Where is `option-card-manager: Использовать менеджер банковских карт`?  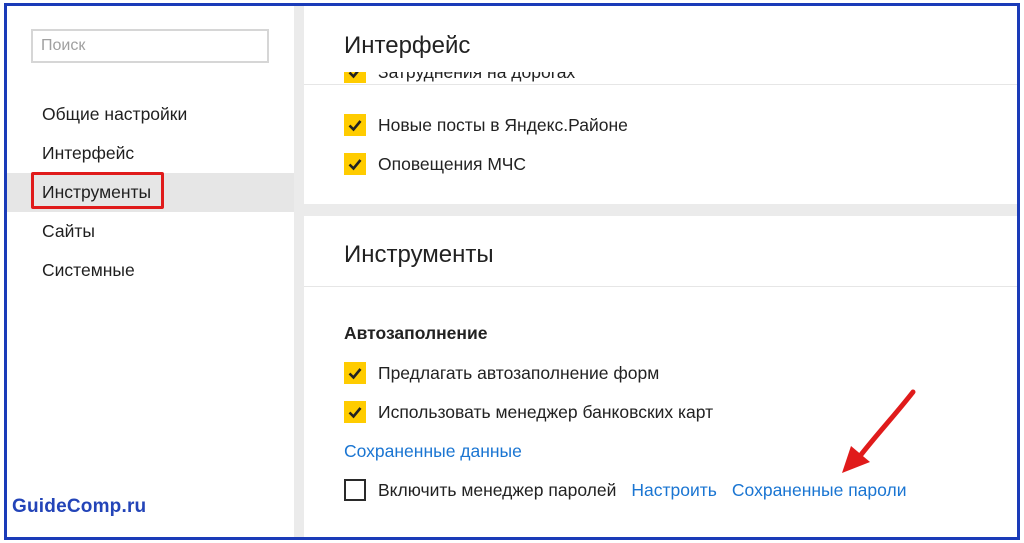
option-card-manager: Использовать менеджер банковских карт is located at coordinates (528, 412).